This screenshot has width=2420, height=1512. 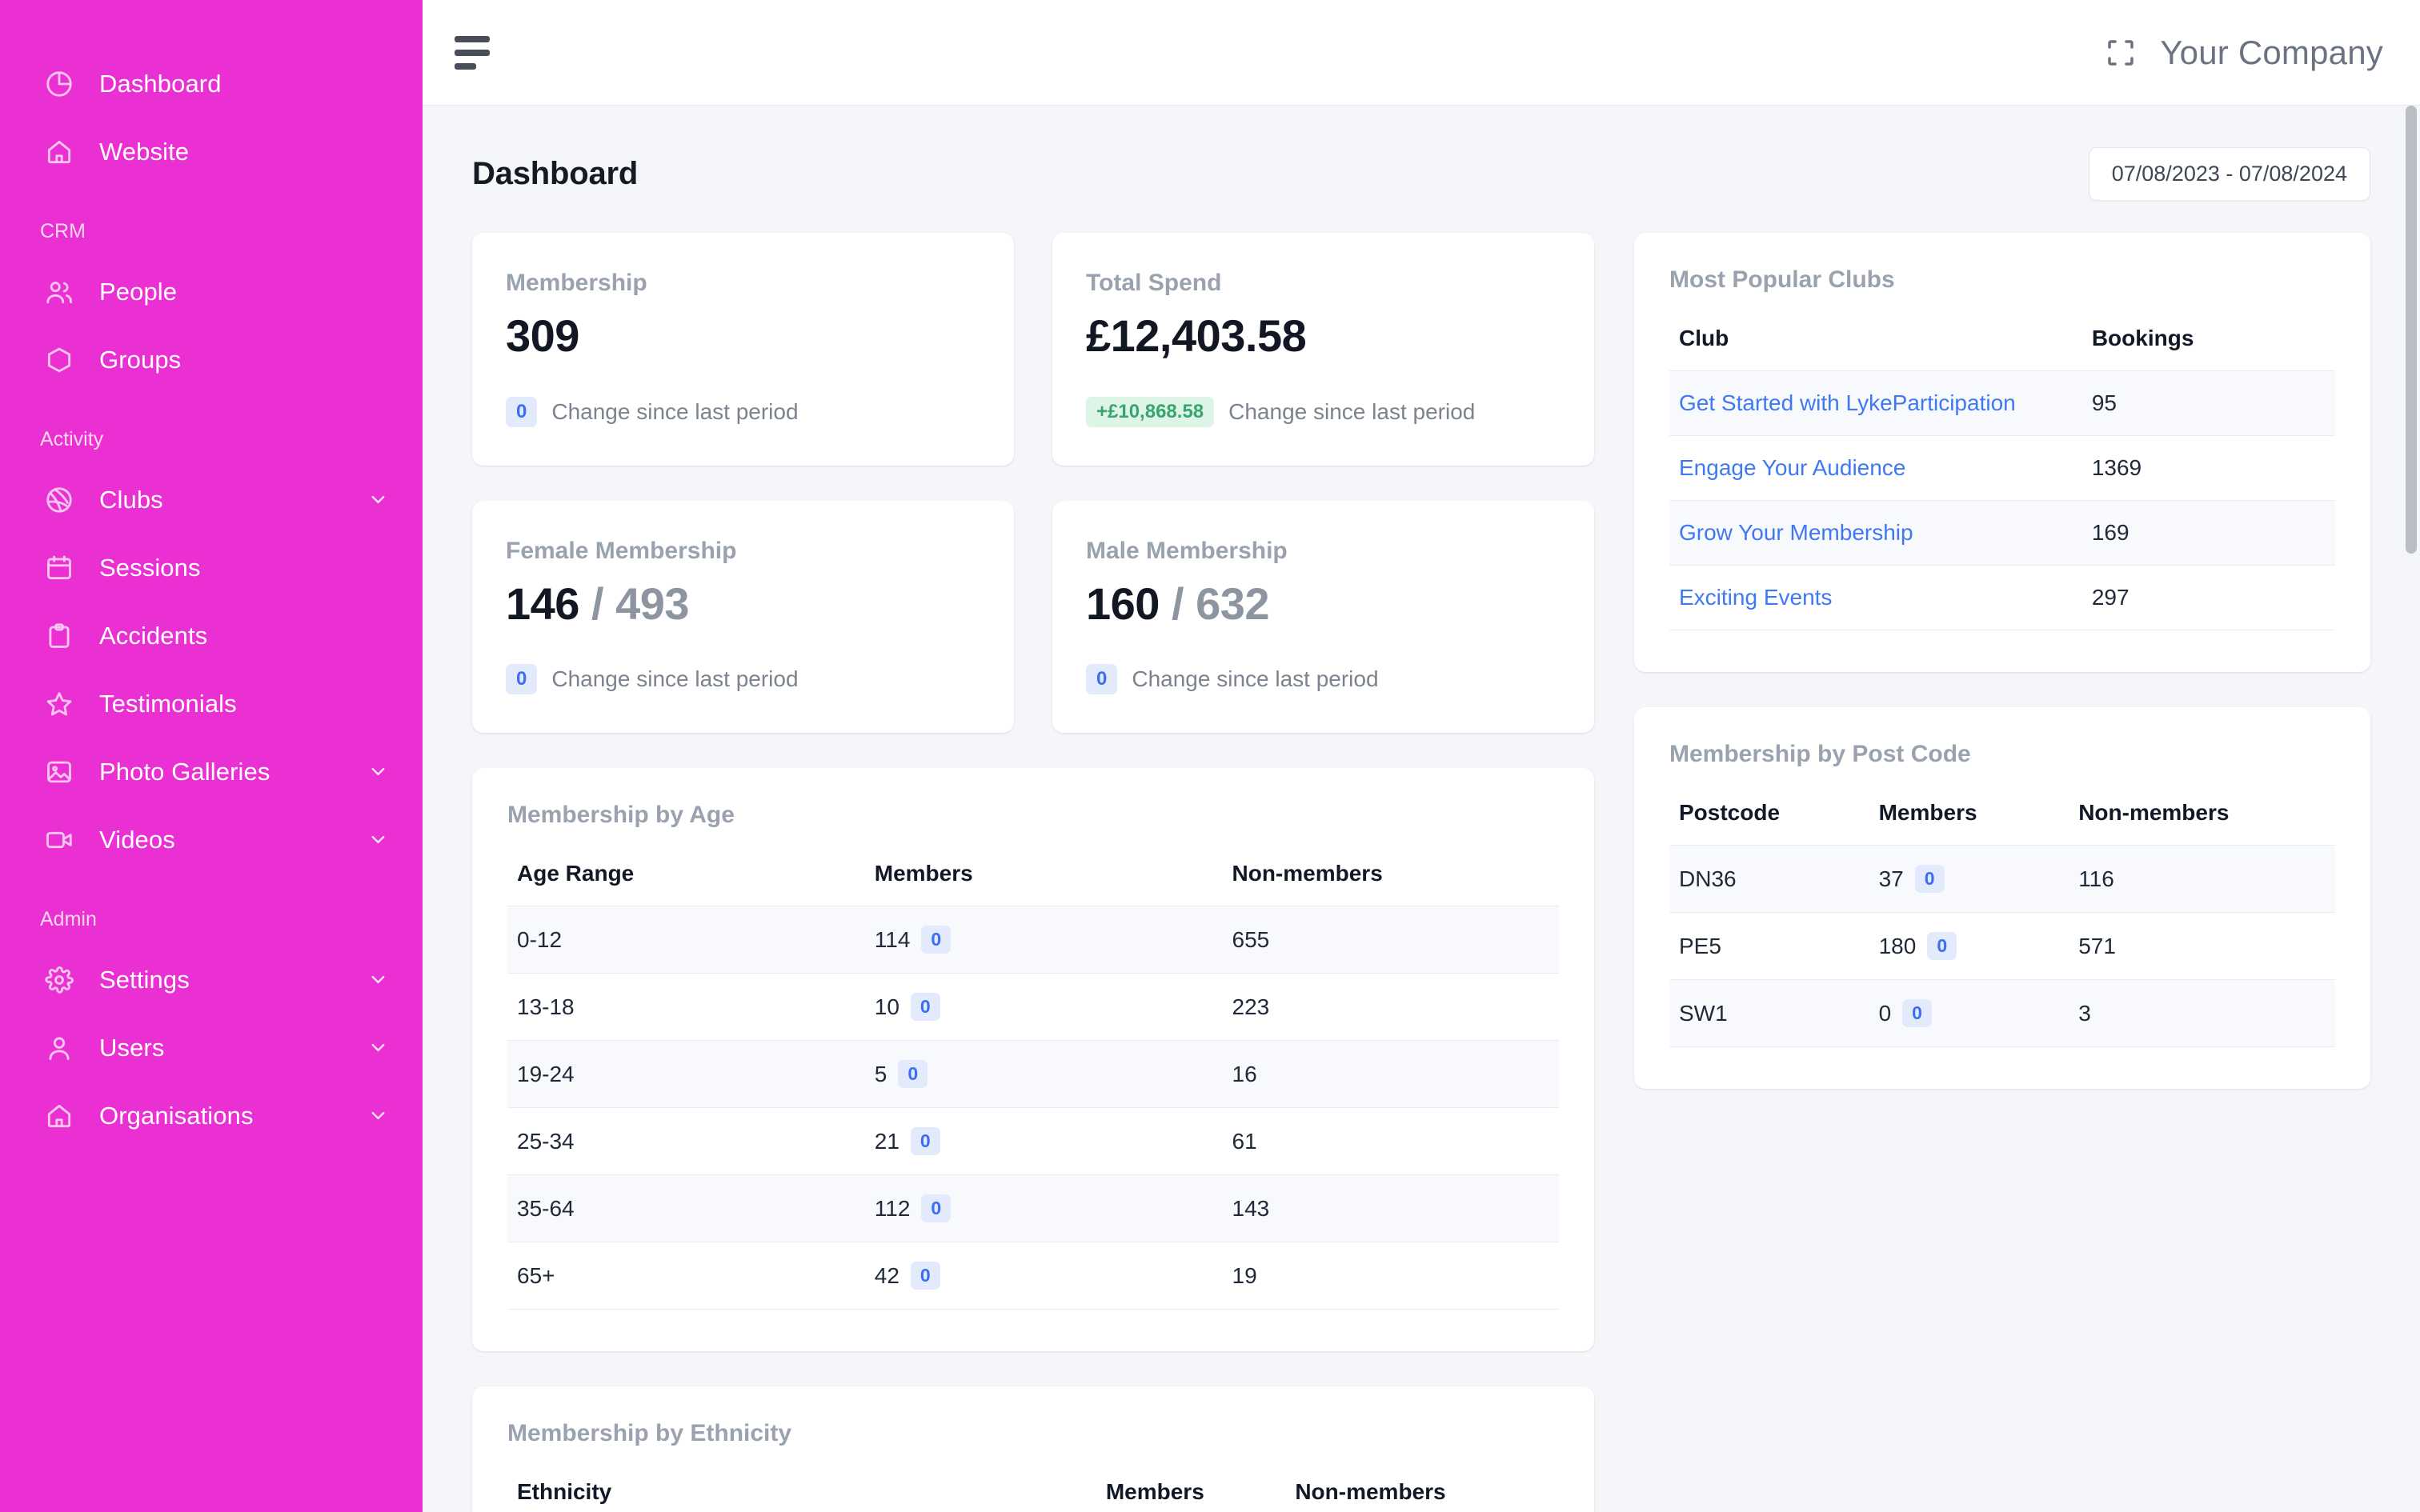 I want to click on table-head: Ethnicity Members Non-members, so click(x=1033, y=1495).